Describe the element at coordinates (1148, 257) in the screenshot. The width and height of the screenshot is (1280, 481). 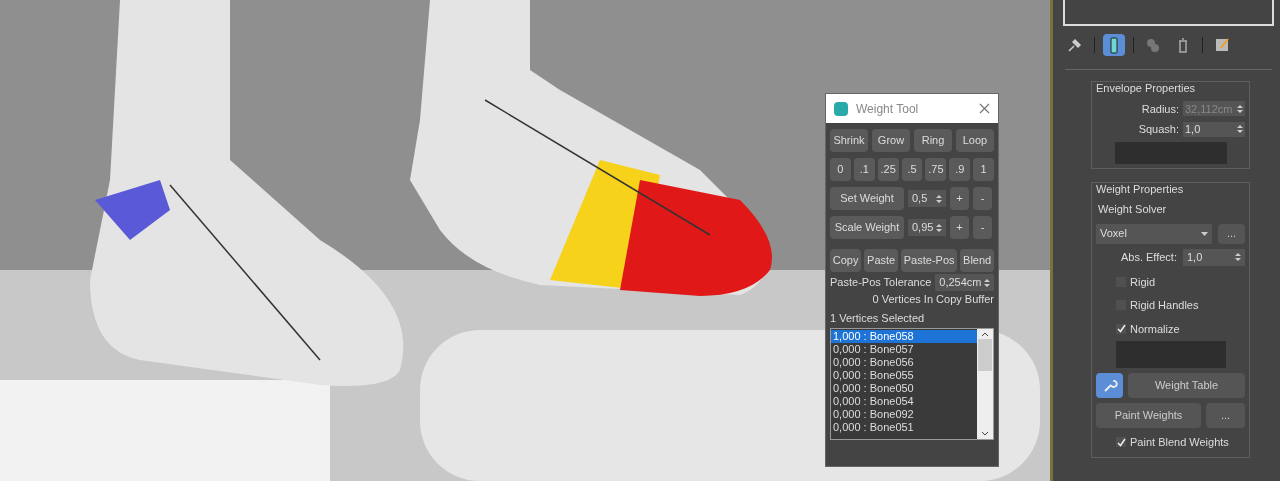
I see `field-label: Abs. Effect:` at that location.